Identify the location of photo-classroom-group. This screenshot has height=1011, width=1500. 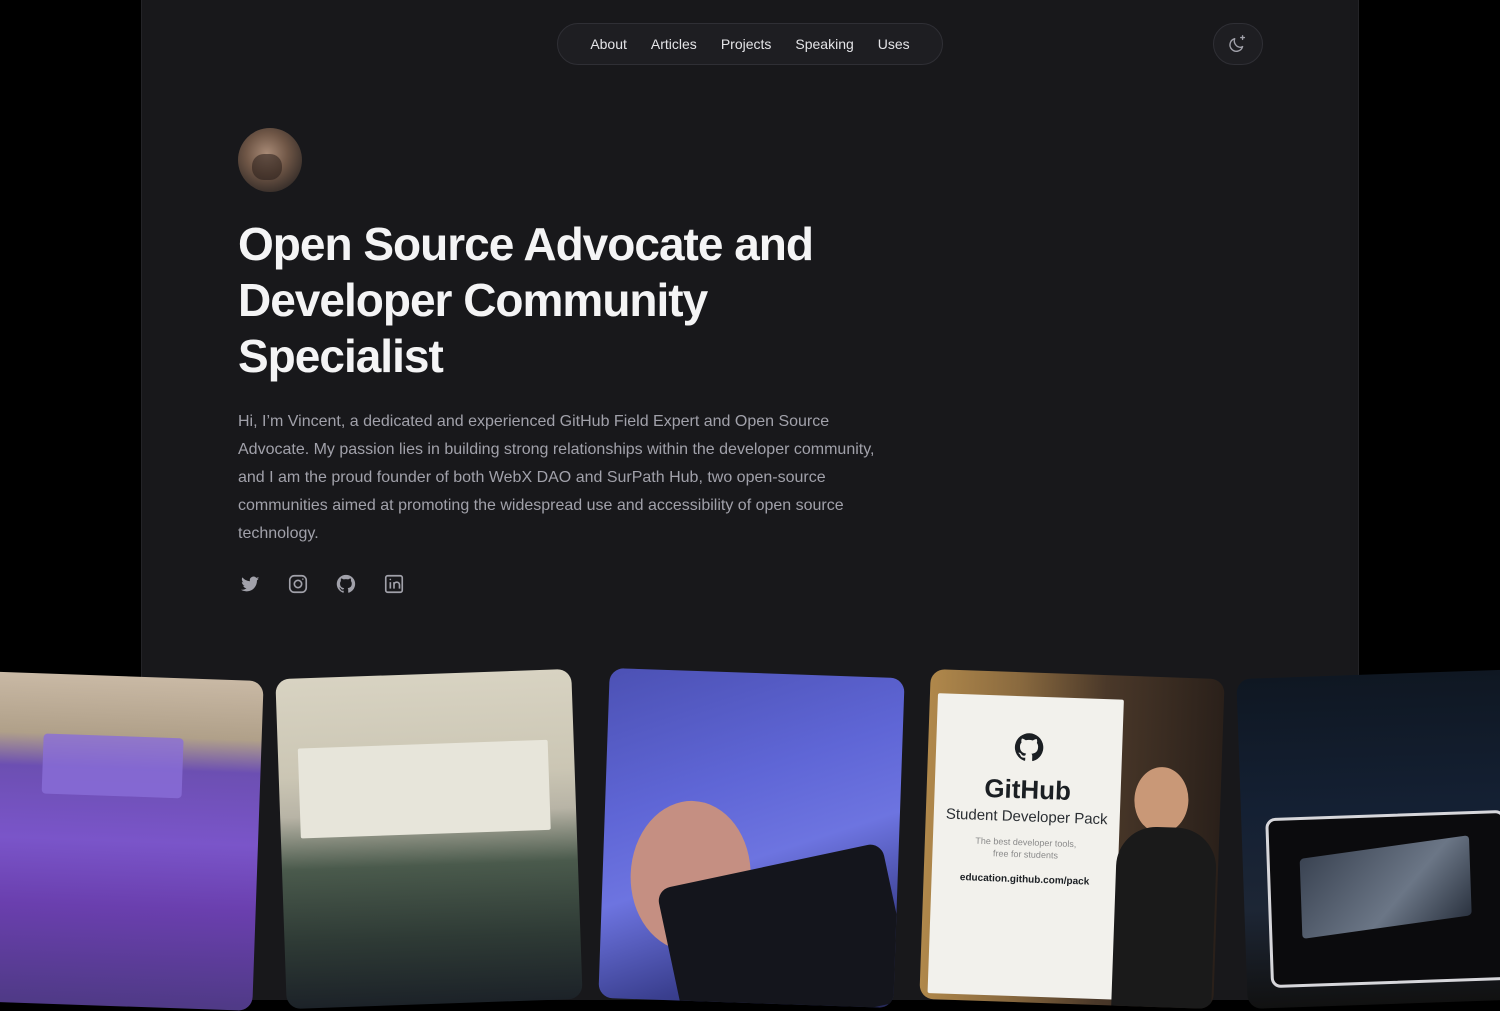
(429, 839).